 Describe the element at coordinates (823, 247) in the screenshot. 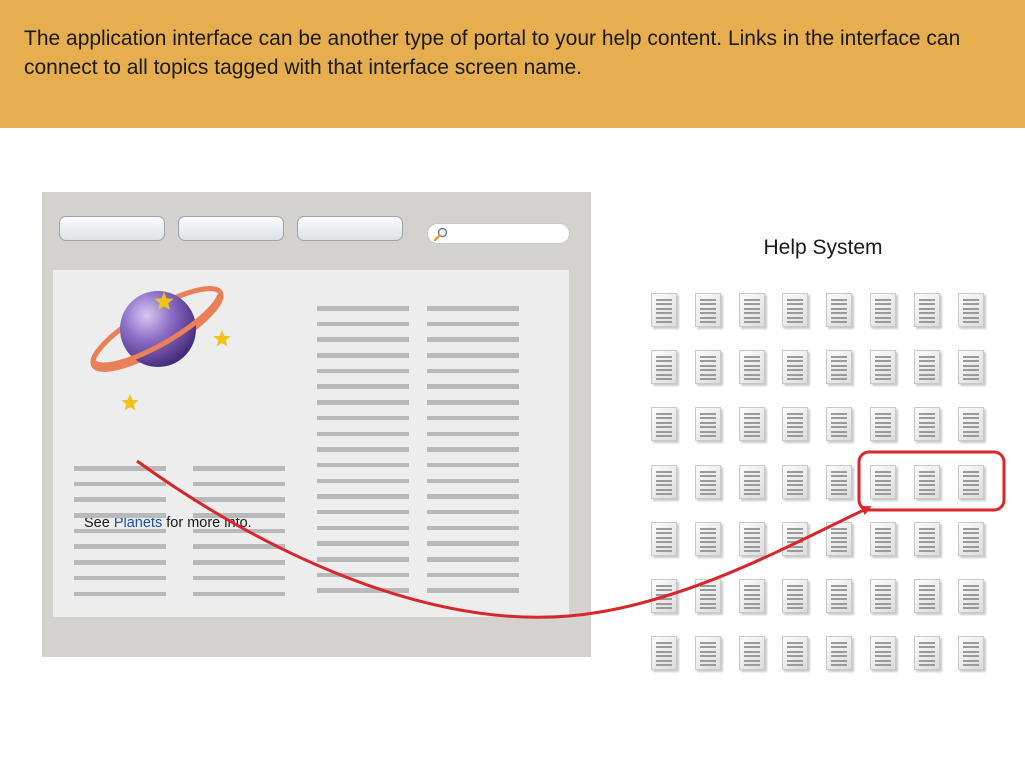

I see `help-system-title: Help System` at that location.